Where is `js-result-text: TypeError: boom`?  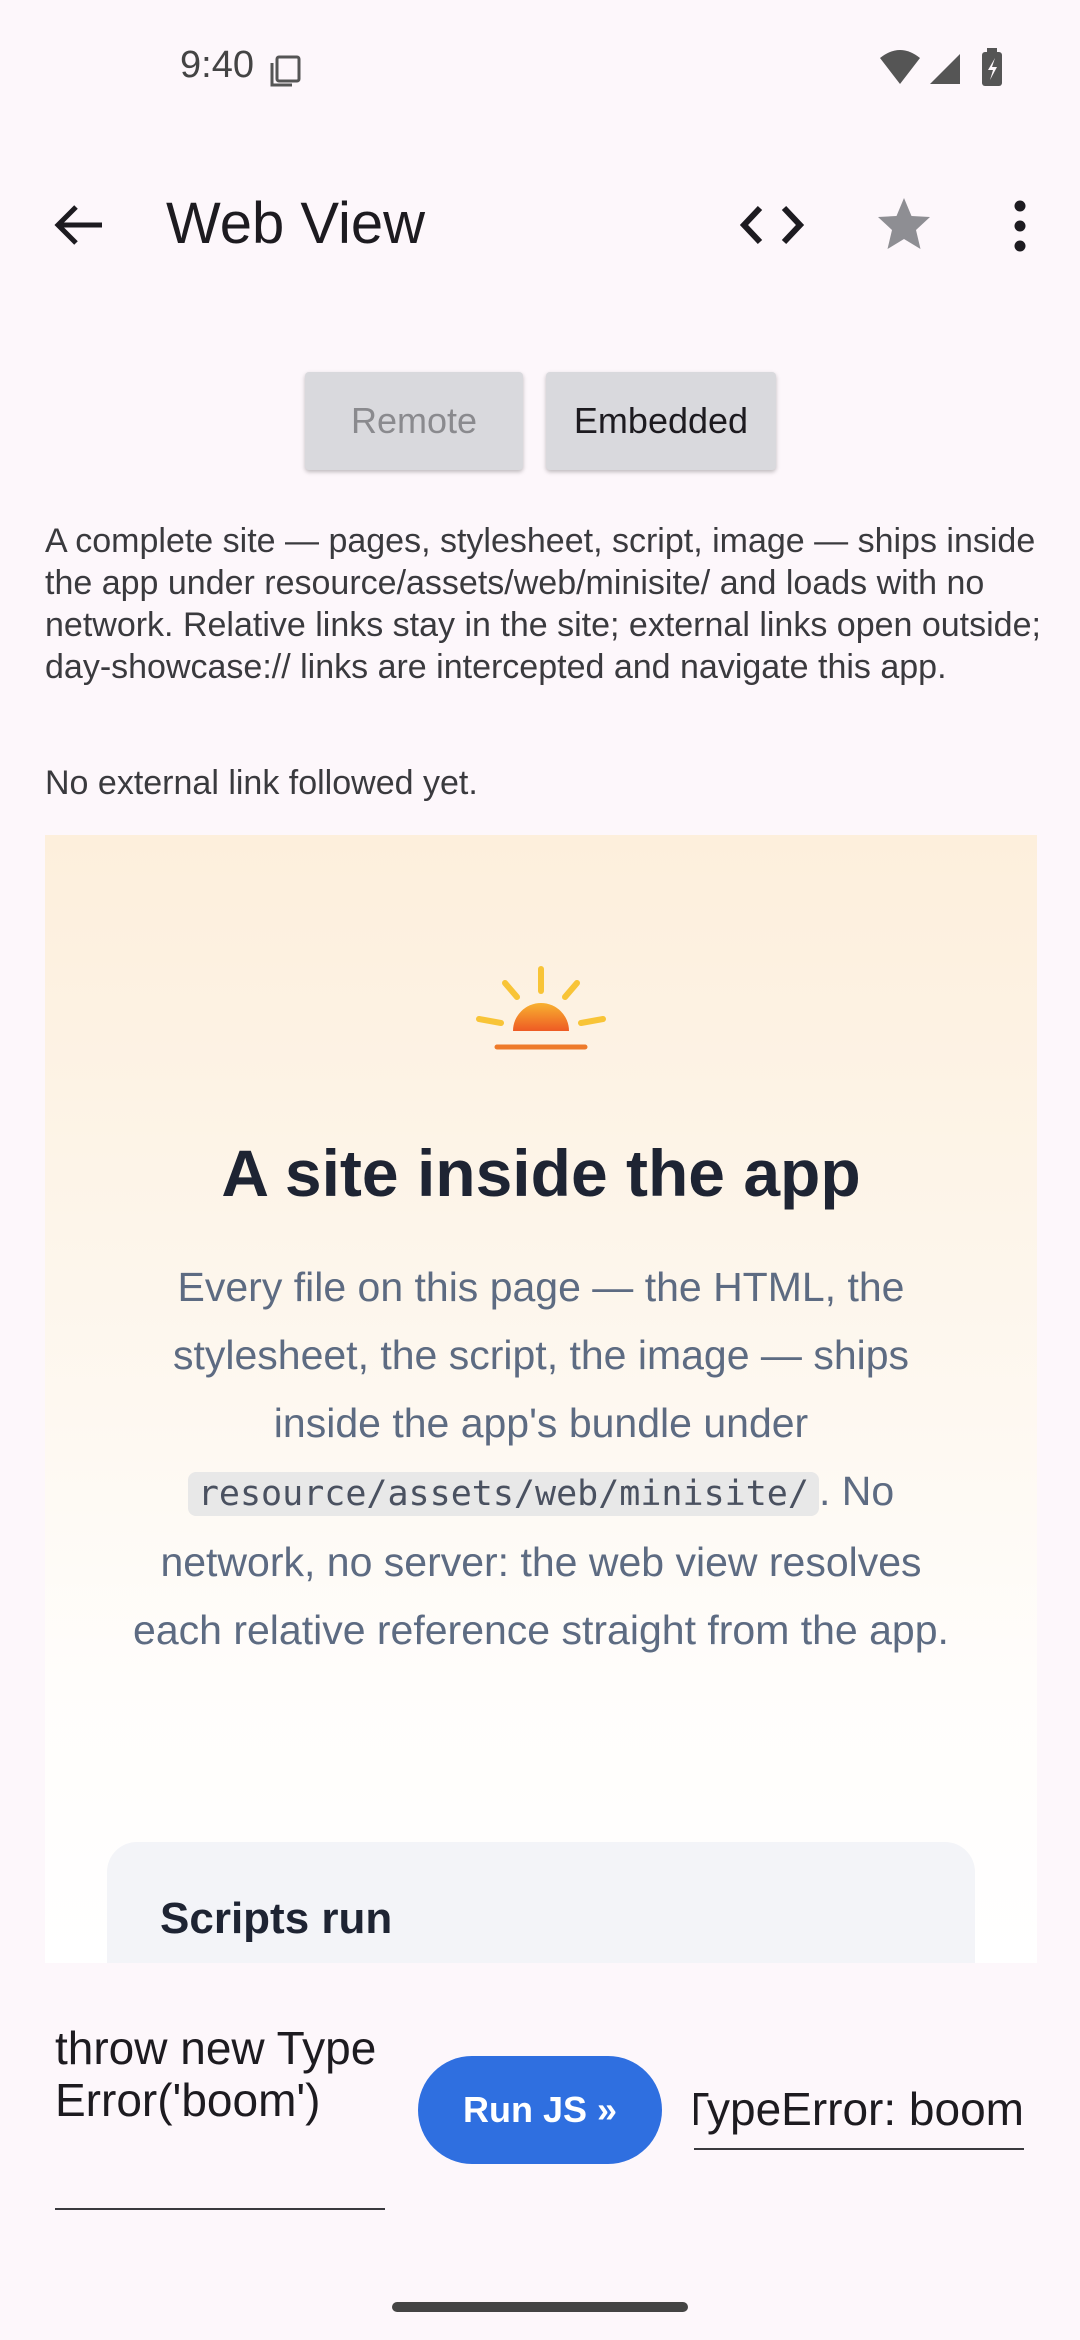
js-result-text: TypeError: boom is located at coordinates (859, 2109).